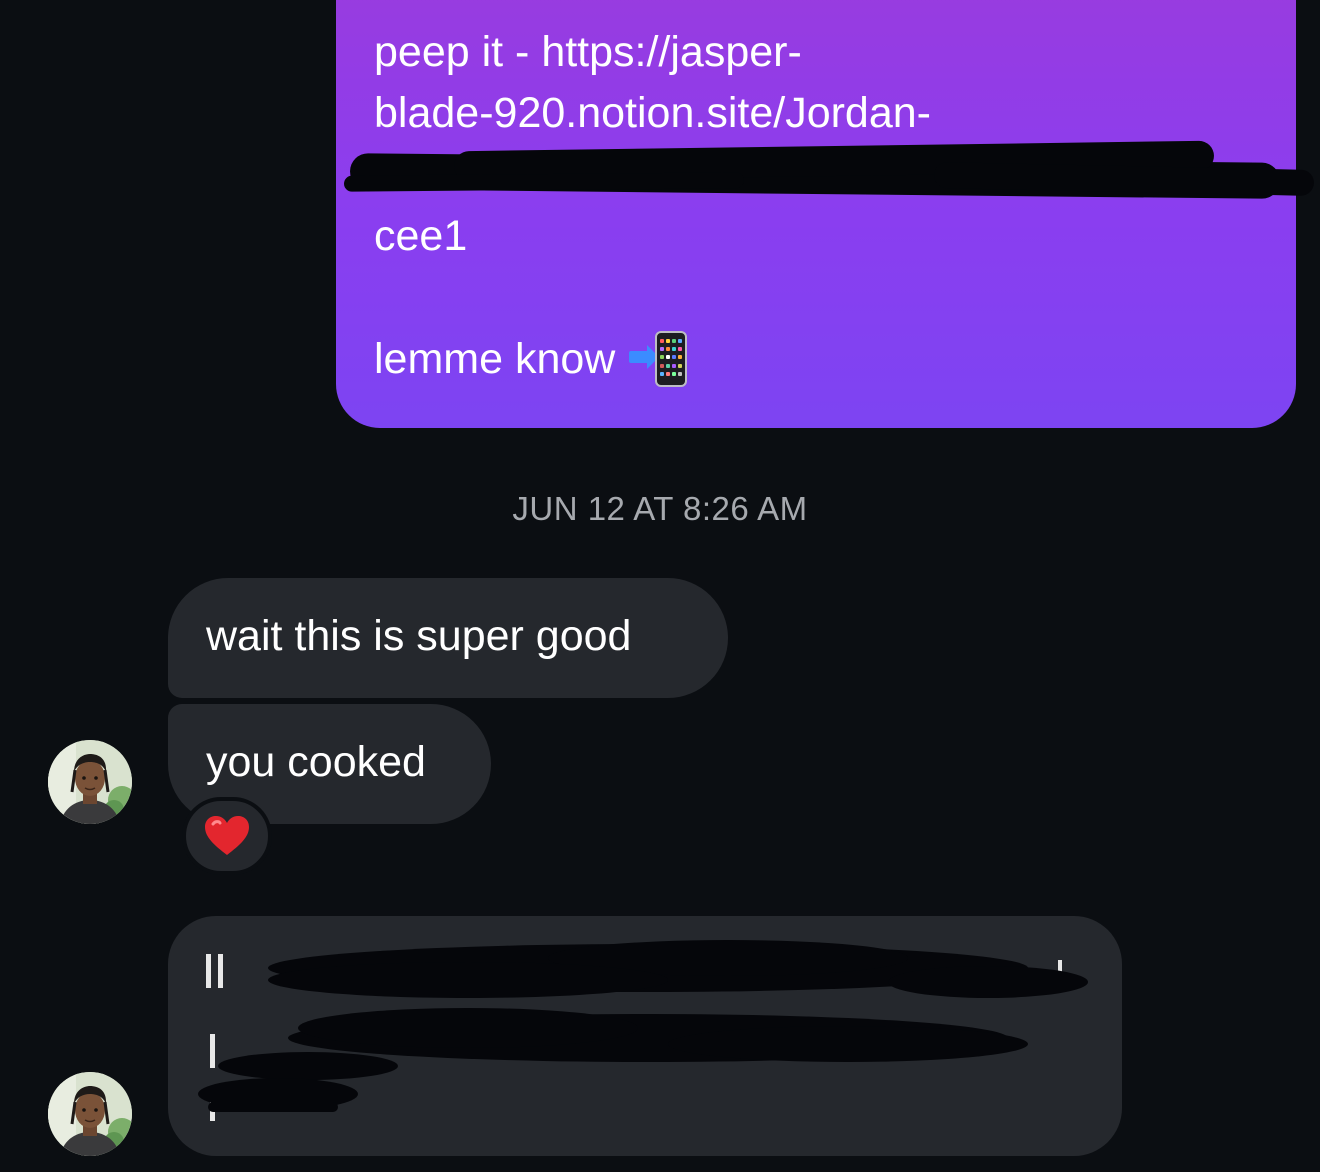  I want to click on message-link-line-1: peep it - https://jasper-, so click(815, 52).